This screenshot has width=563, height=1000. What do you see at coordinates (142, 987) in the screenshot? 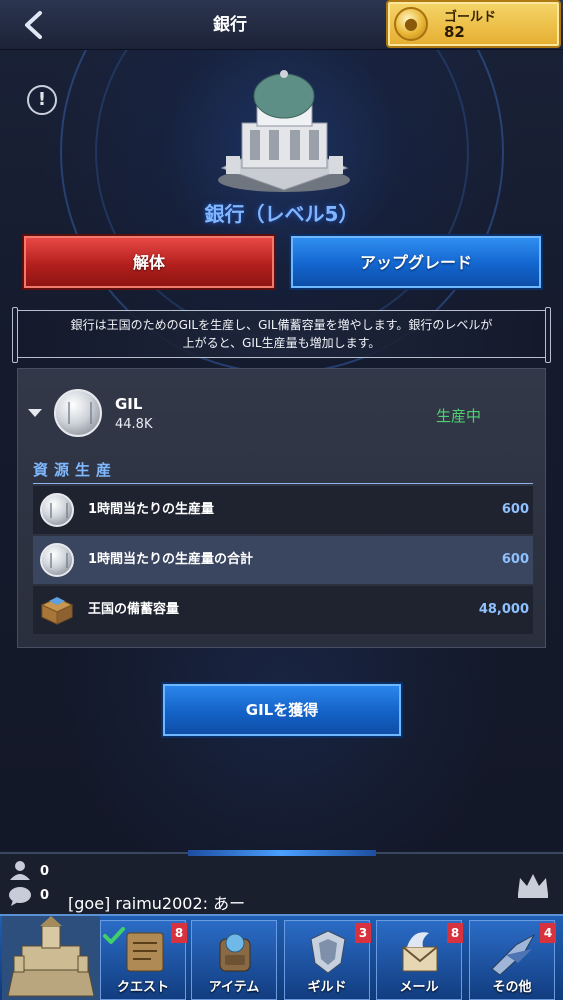
I see `nav-label-quest: クエスト` at bounding box center [142, 987].